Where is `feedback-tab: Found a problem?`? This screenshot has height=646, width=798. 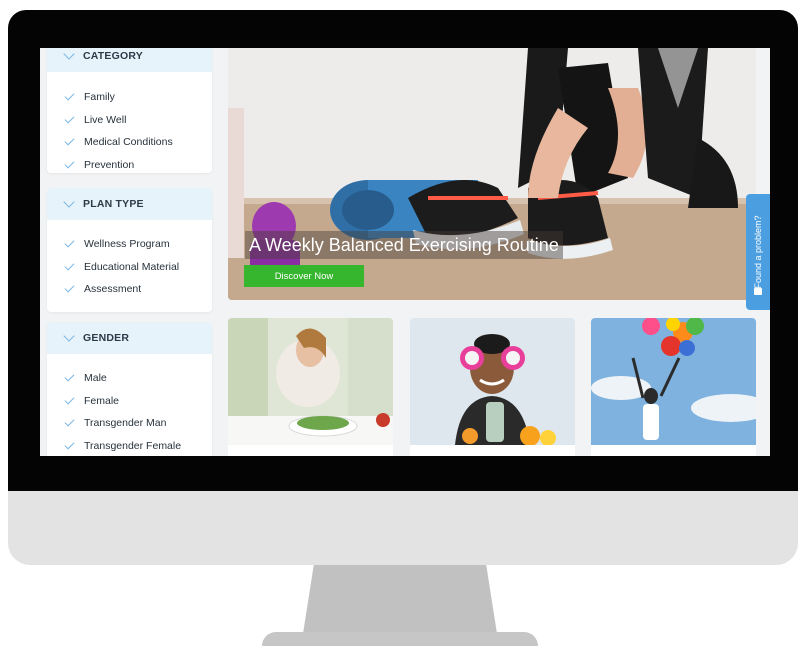
feedback-tab: Found a problem? is located at coordinates (758, 252).